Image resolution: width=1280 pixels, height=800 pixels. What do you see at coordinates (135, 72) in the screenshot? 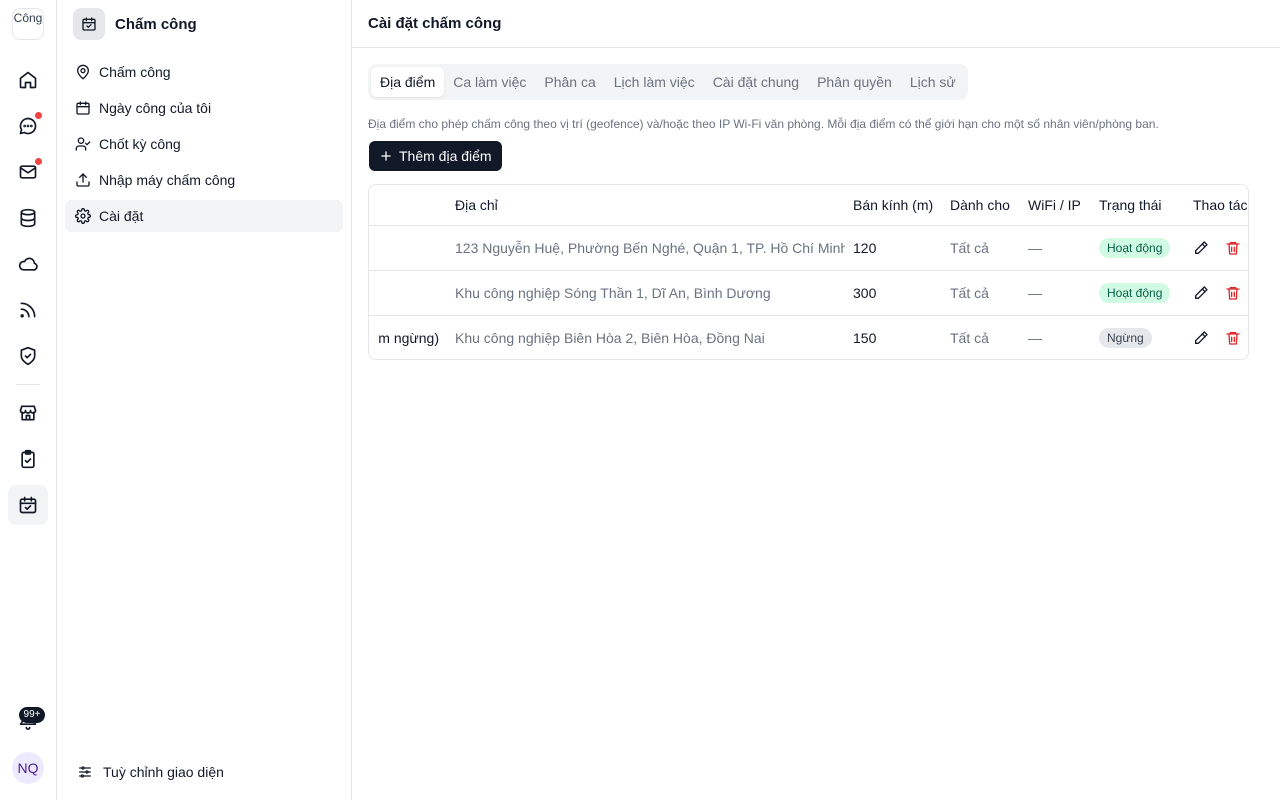
I see `sidebar-item-label: Chấm công` at bounding box center [135, 72].